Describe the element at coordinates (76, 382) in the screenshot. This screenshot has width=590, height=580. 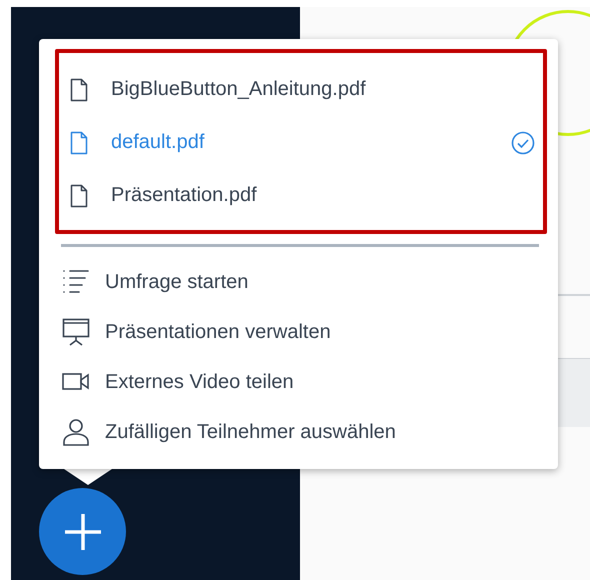
I see `video-camera-icon` at that location.